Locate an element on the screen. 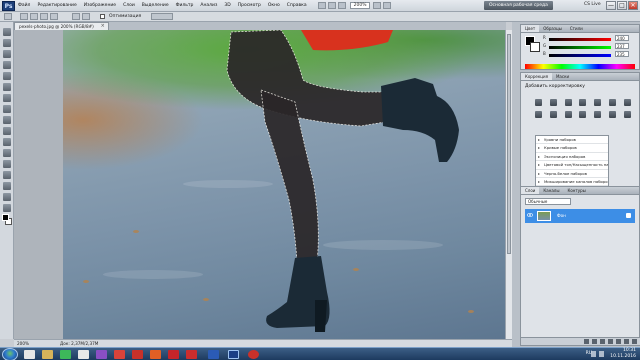  new-layer-icon is located at coordinates (626, 341).